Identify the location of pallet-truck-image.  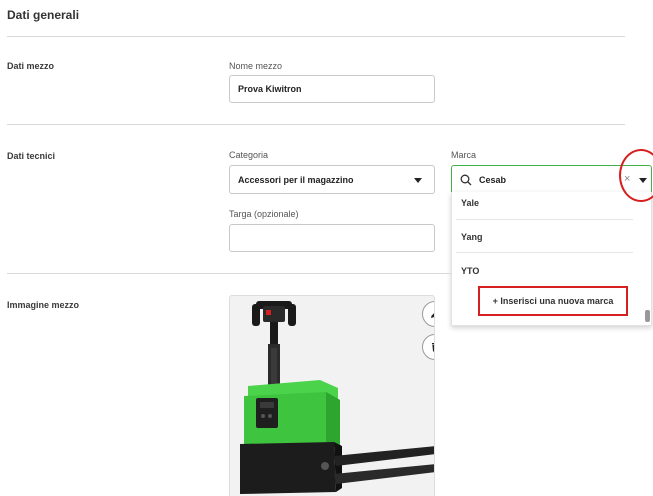
(337, 397).